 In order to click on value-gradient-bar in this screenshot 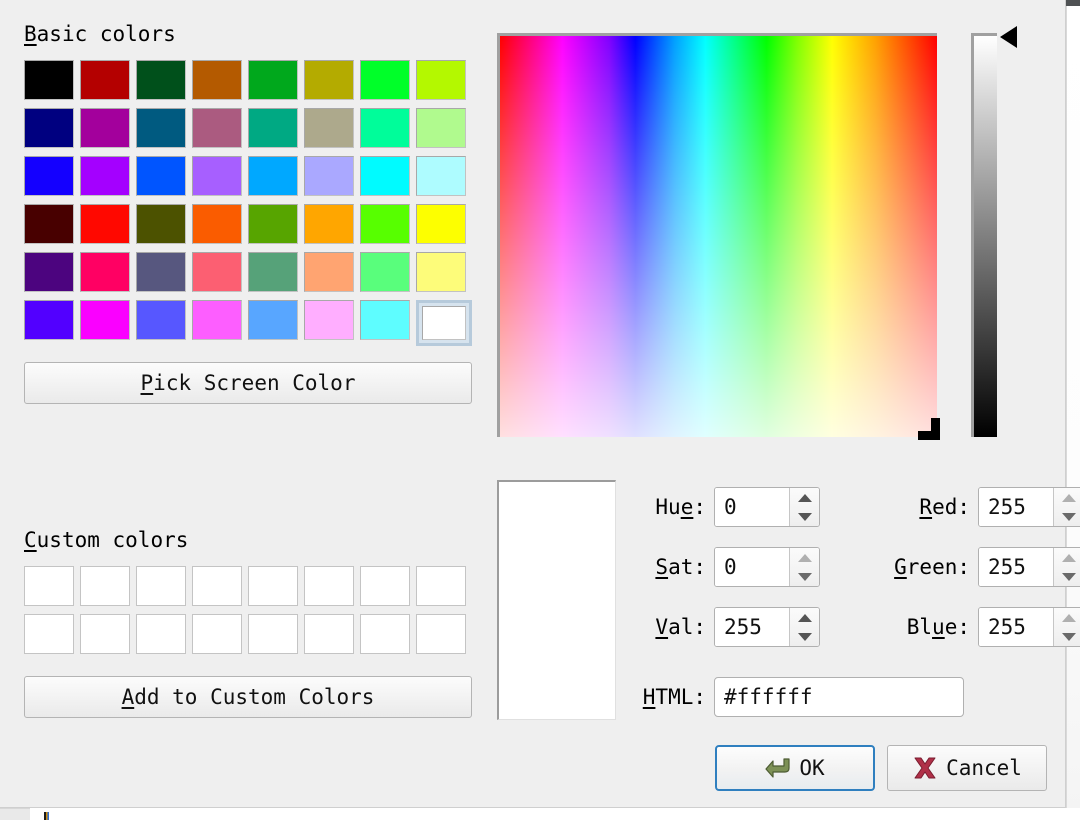, I will do `click(985, 236)`.